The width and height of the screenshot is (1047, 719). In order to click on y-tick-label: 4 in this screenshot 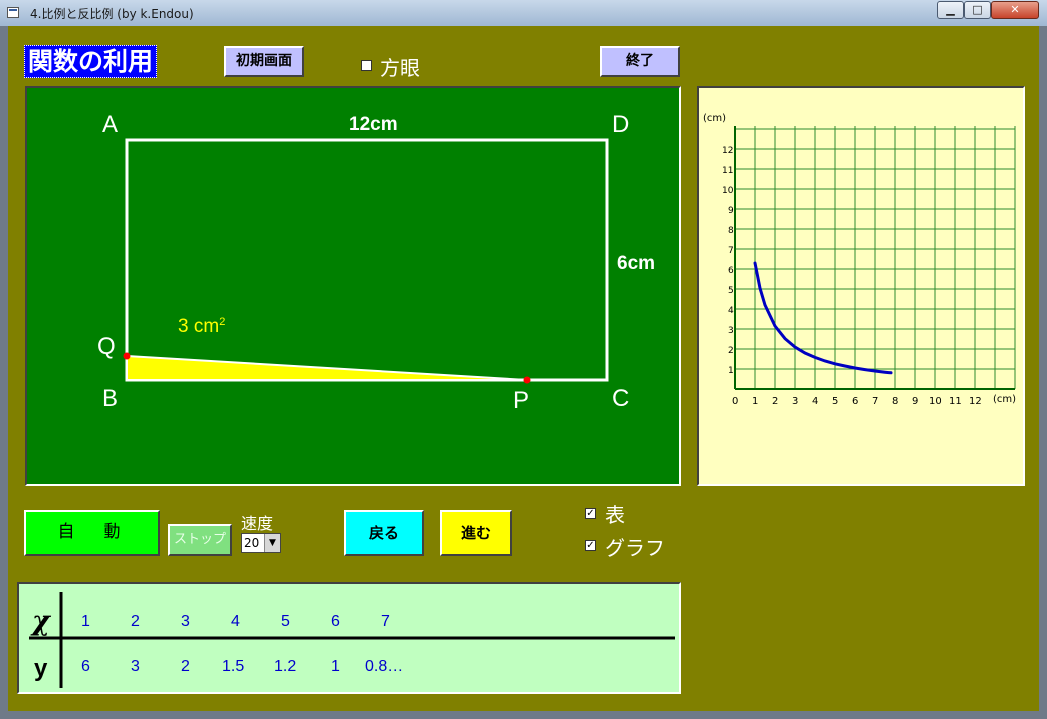, I will do `click(731, 311)`.